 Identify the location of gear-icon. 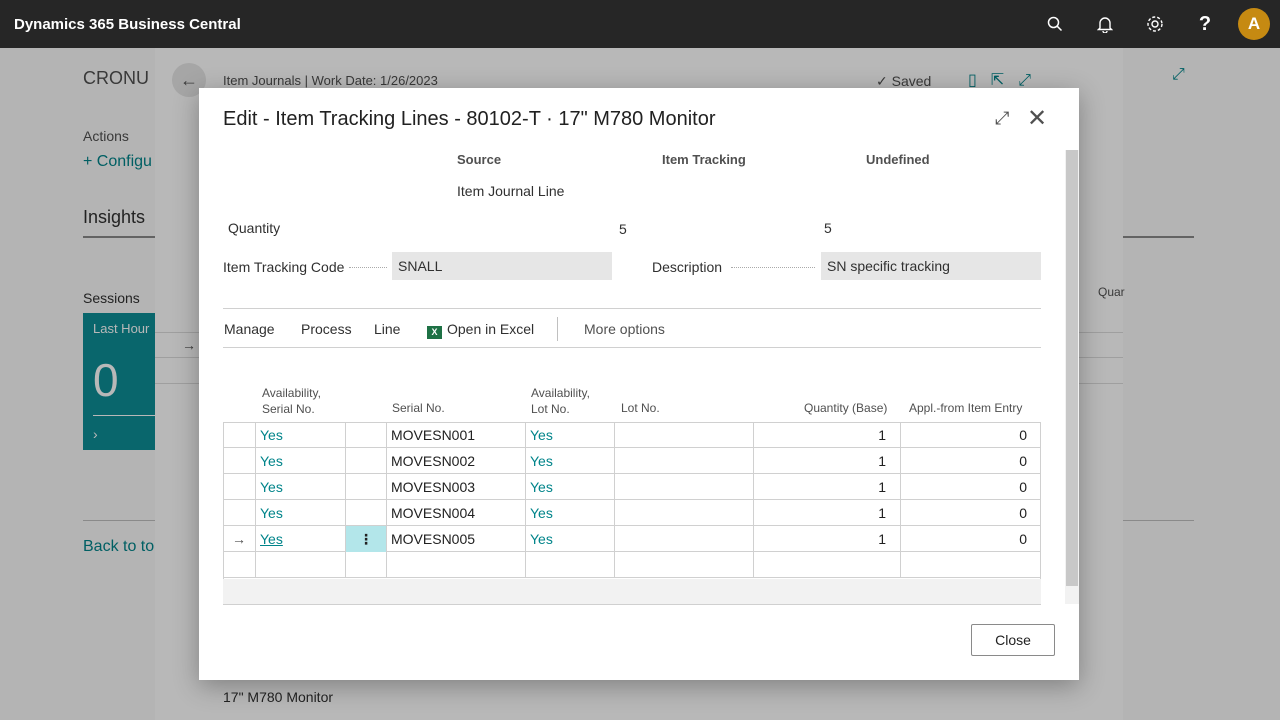
(1155, 24).